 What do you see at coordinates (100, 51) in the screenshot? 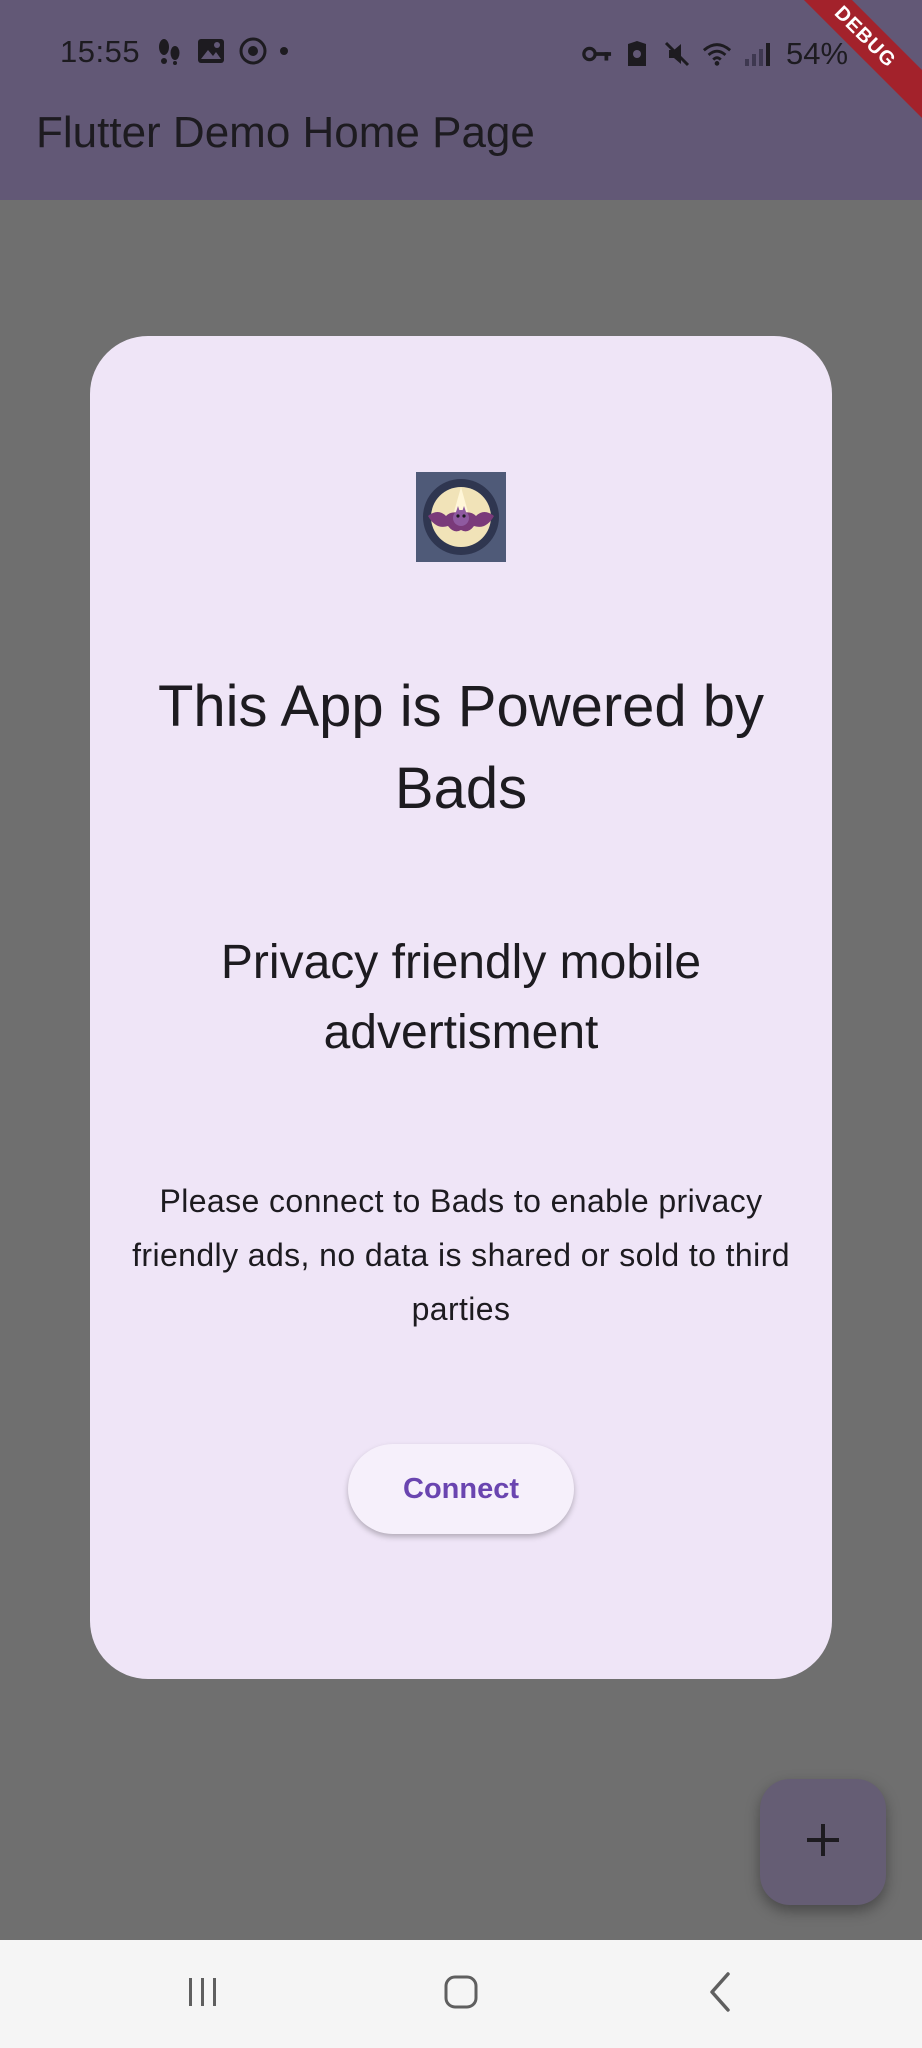
I see `status-time: 15:55` at bounding box center [100, 51].